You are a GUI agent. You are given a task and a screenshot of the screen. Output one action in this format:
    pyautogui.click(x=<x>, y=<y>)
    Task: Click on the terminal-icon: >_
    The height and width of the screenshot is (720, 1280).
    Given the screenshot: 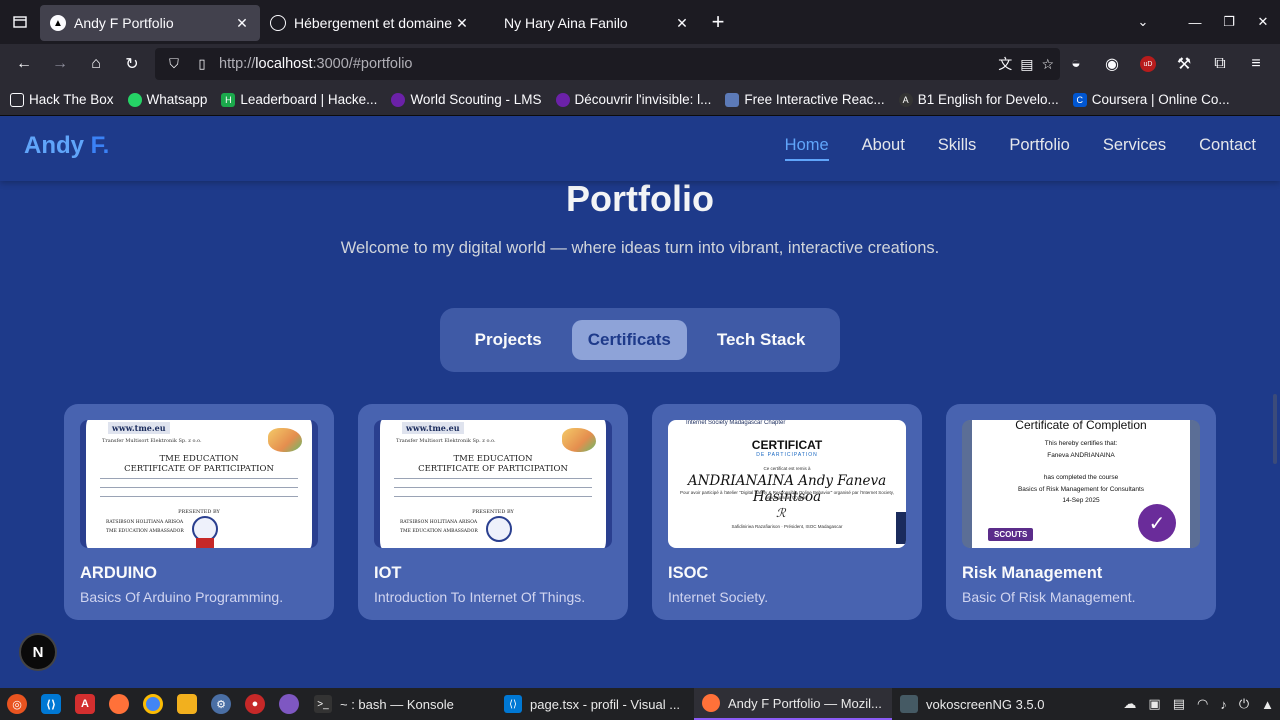 What is the action you would take?
    pyautogui.click(x=323, y=704)
    